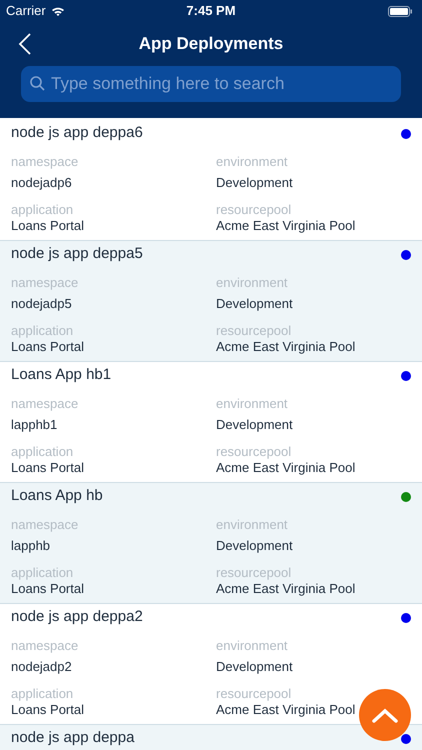 This screenshot has width=422, height=750. I want to click on page-title: App Deployments, so click(211, 44).